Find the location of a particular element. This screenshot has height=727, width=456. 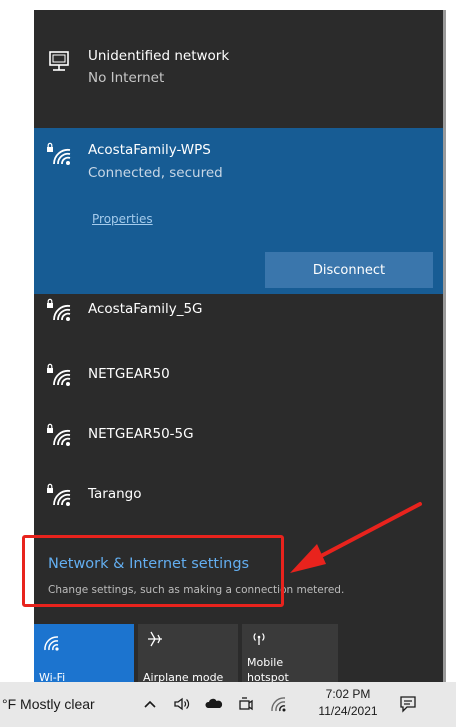

network-status: No Internet is located at coordinates (126, 78).